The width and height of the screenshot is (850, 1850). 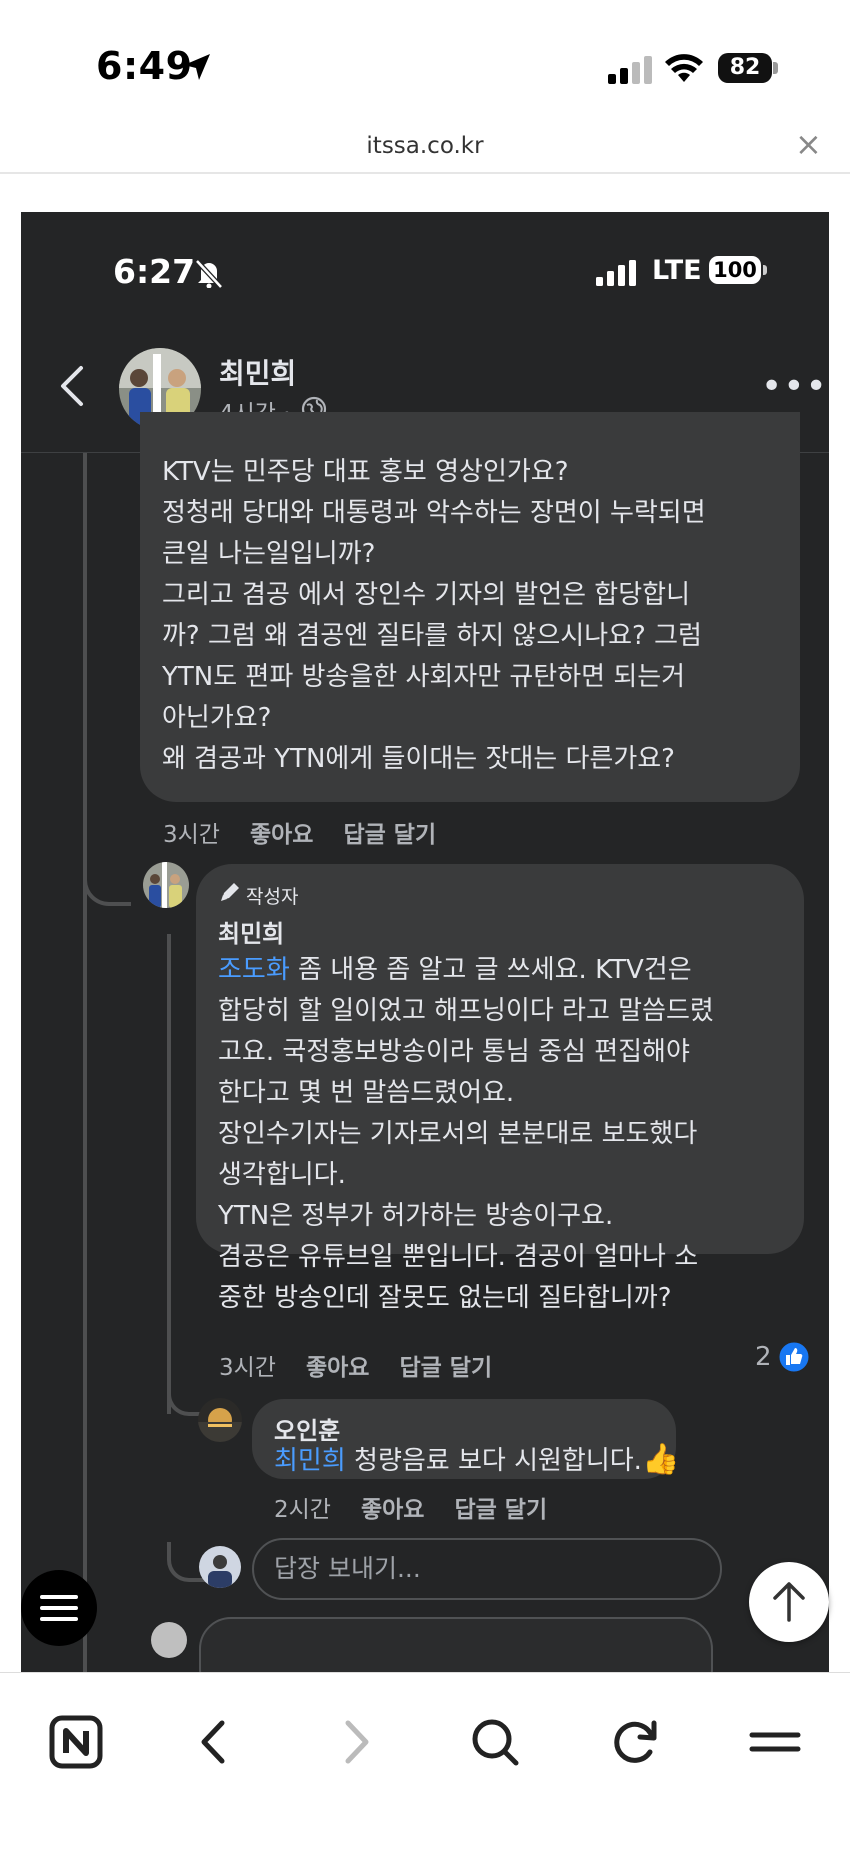 I want to click on location-arrow-icon, so click(x=197, y=67).